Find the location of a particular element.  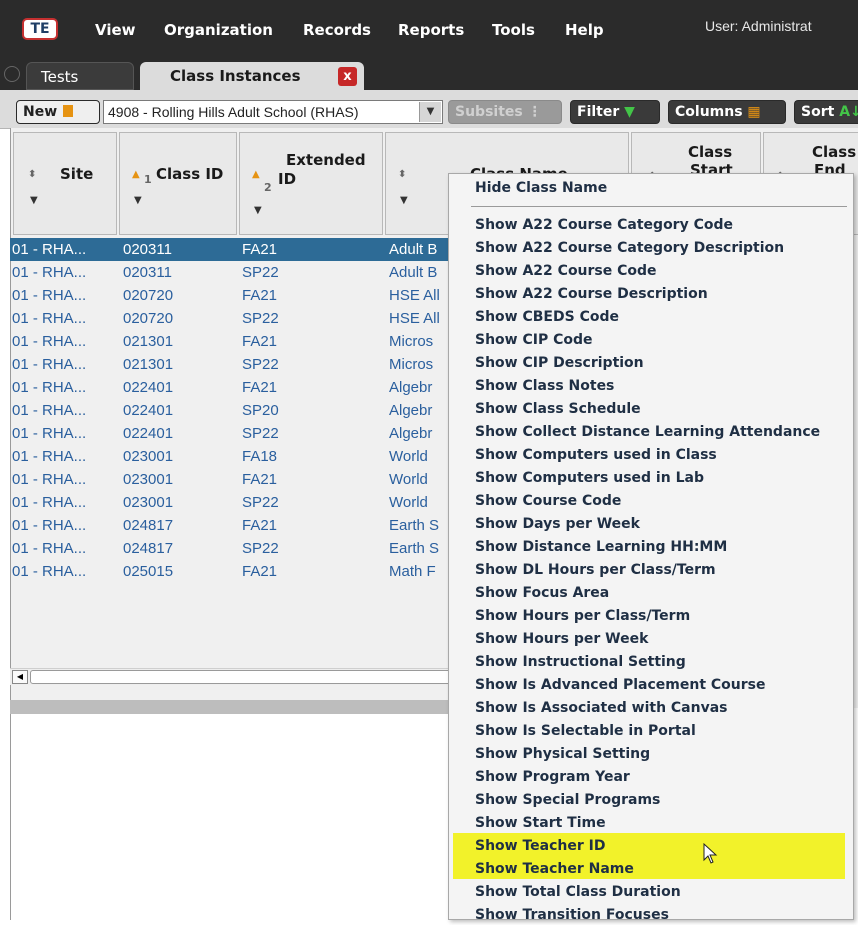

table-row: 01 - RHA... 025015 FA21 Math F is located at coordinates (233, 571).